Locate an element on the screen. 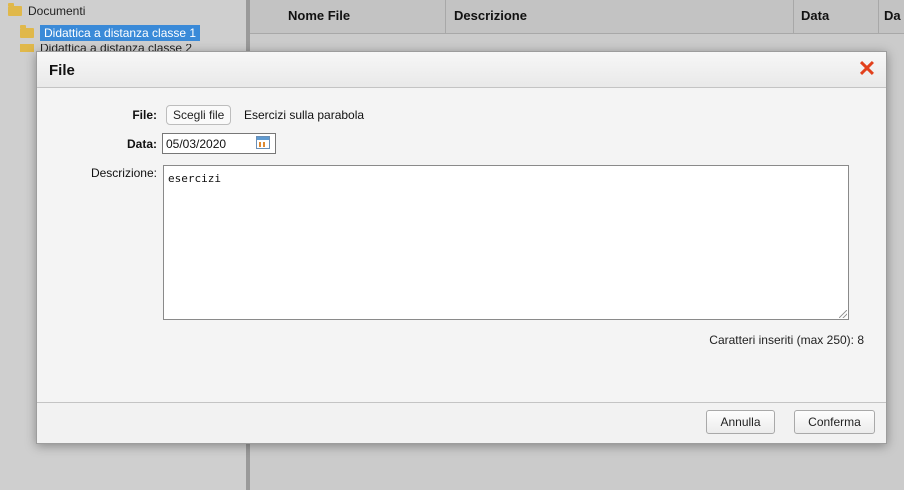 The height and width of the screenshot is (490, 904). tree-item-documenti: Documenti is located at coordinates (46, 11).